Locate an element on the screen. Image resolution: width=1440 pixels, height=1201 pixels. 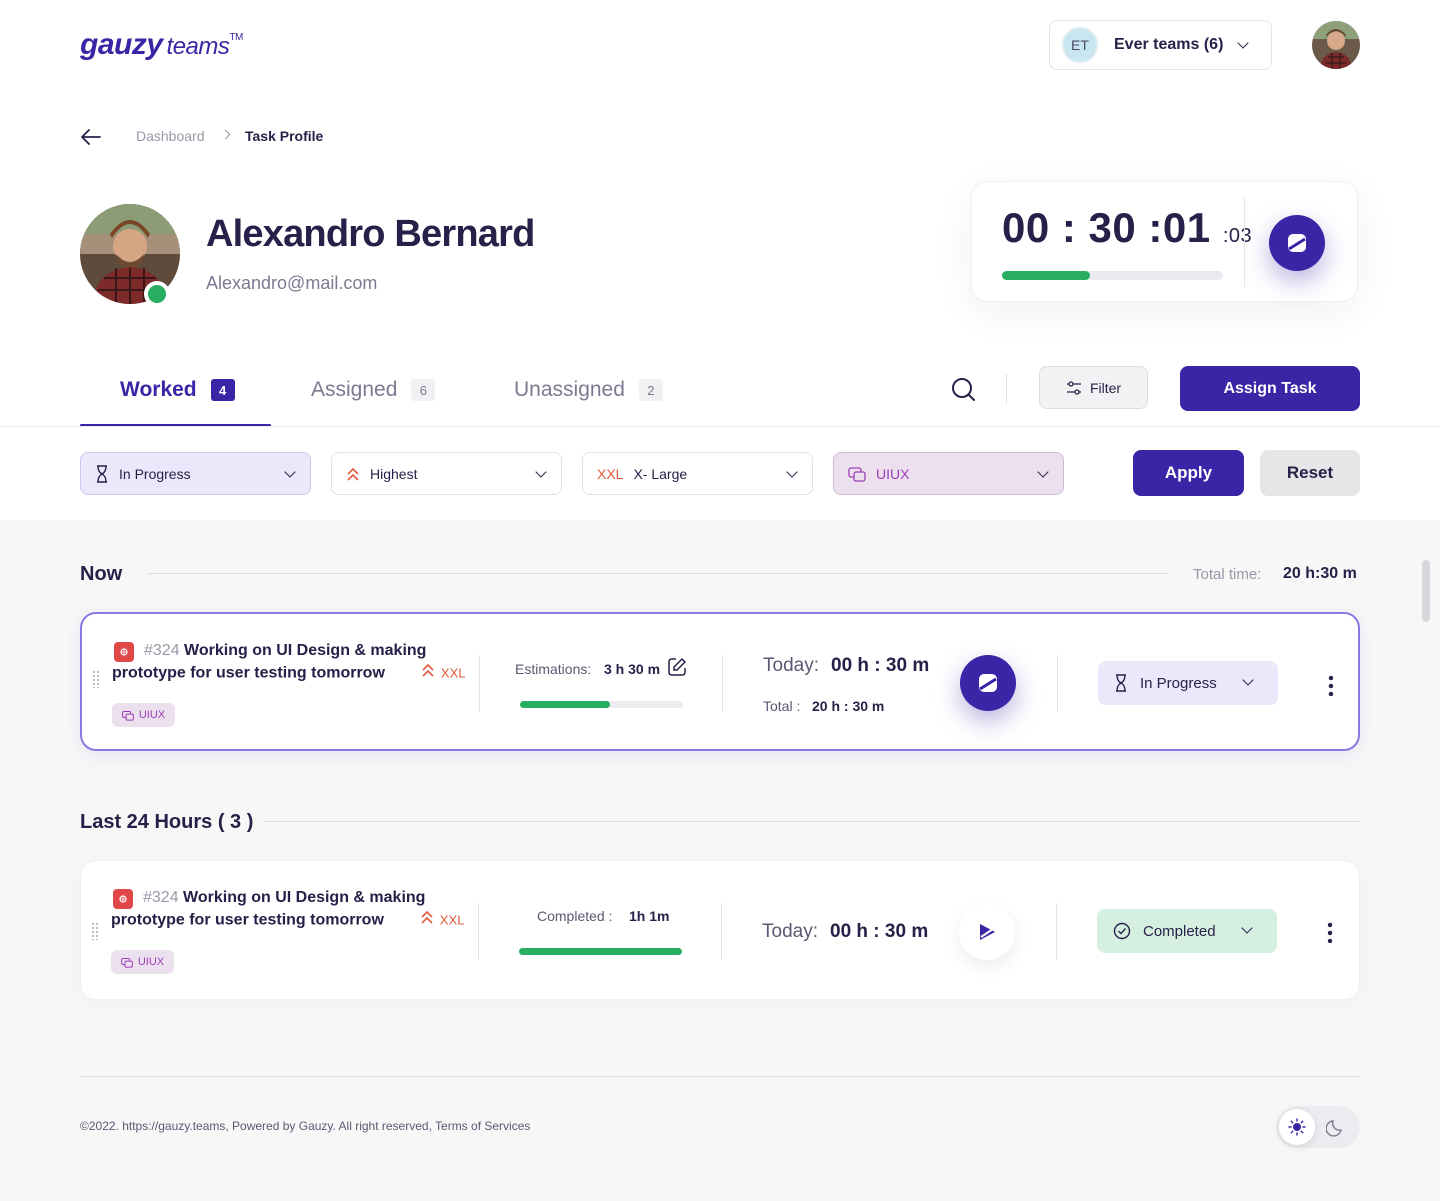
search-button is located at coordinates (963, 391).